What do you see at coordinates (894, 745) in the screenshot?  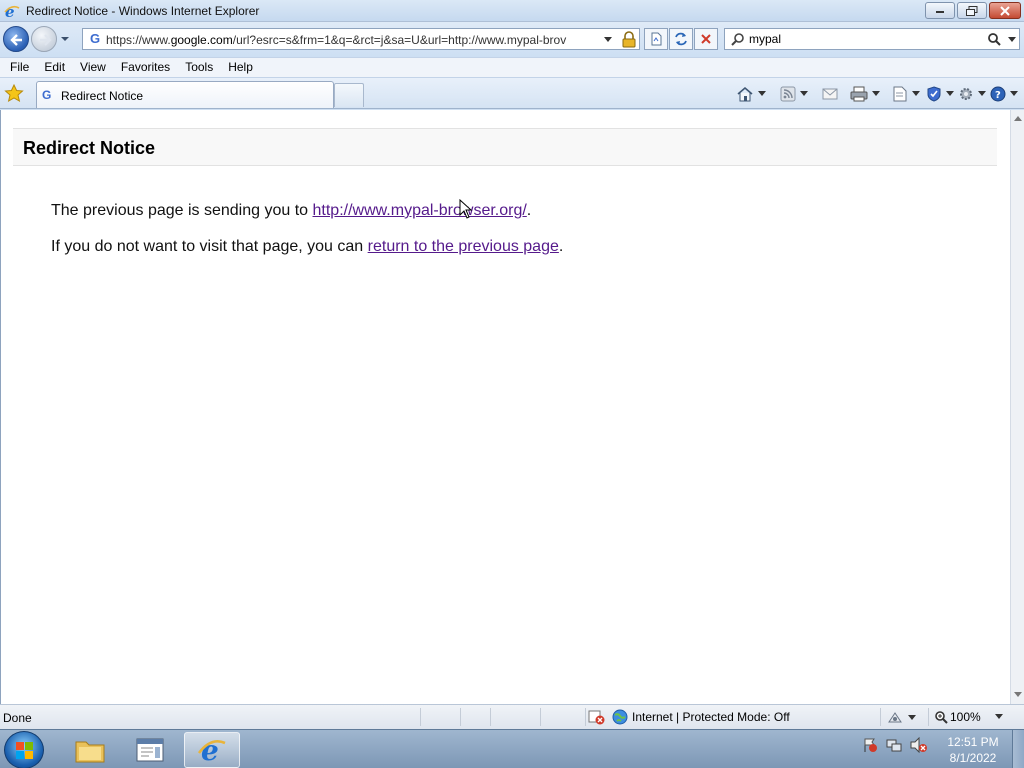 I see `network-icon` at bounding box center [894, 745].